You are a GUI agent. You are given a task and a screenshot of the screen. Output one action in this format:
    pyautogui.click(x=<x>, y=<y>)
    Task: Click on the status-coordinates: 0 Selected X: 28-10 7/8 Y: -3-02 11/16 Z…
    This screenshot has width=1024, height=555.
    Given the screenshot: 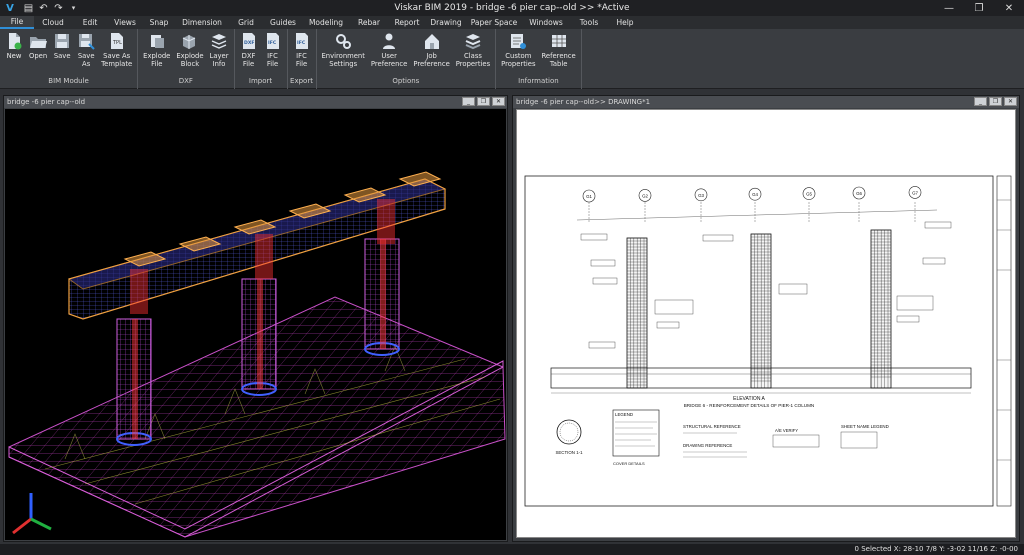 What is the action you would take?
    pyautogui.click(x=936, y=549)
    